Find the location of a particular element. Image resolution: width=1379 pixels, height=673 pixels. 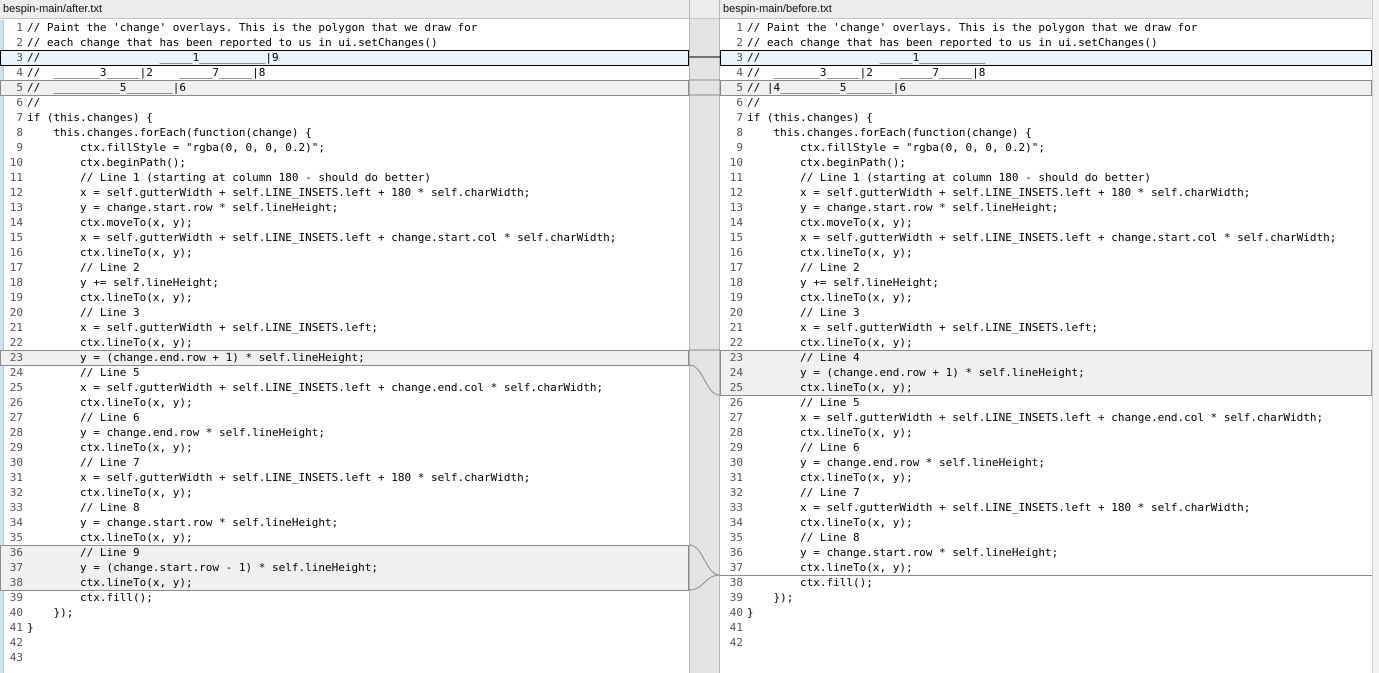

code-line: 32 // Line 7 is located at coordinates (1046, 492).